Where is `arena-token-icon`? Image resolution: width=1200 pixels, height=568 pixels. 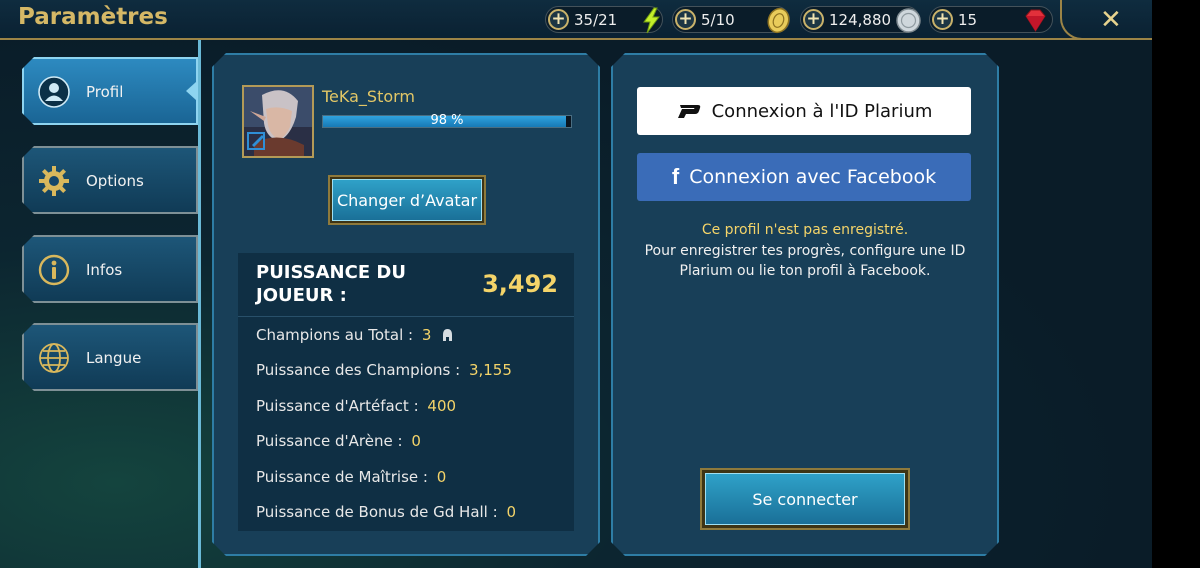
arena-token-icon is located at coordinates (778, 20).